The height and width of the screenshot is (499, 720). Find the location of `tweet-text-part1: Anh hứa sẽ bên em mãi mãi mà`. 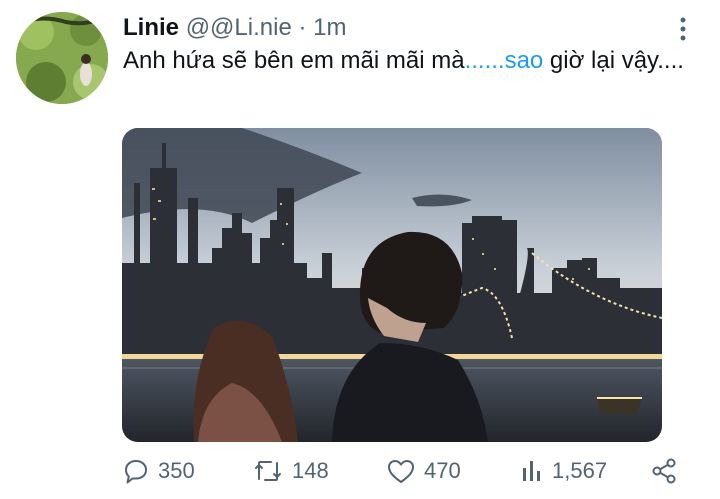

tweet-text-part1: Anh hứa sẽ bên em mãi mãi mà is located at coordinates (294, 60).